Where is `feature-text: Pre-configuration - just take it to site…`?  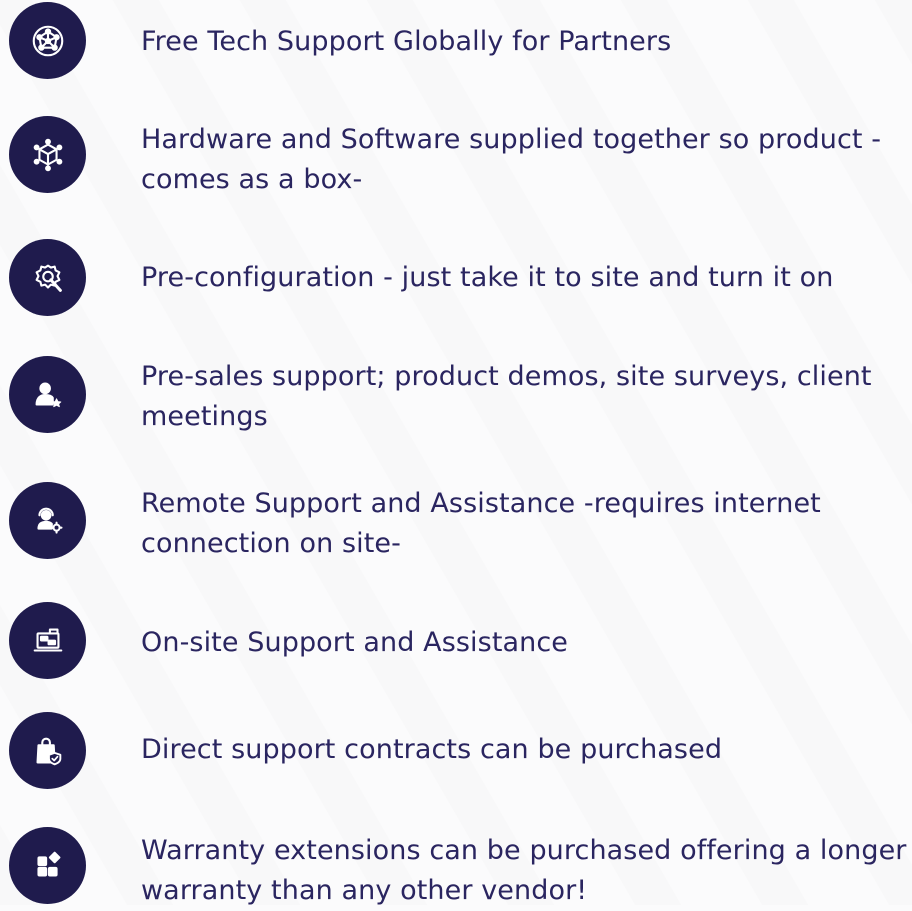 feature-text: Pre-configuration - just take it to site… is located at coordinates (487, 277).